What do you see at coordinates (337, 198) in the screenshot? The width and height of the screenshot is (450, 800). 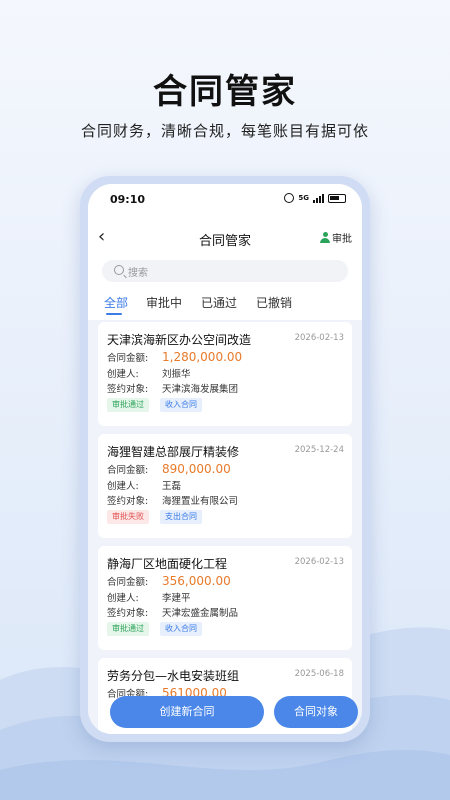 I see `battery-icon` at bounding box center [337, 198].